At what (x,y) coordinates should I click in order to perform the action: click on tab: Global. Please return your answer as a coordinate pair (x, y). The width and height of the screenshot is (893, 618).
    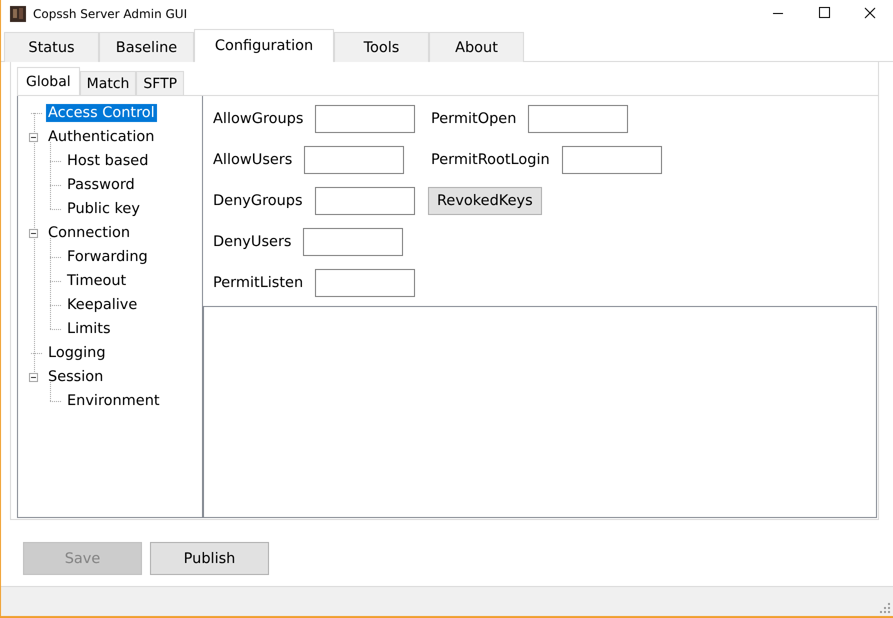
    Looking at the image, I should click on (48, 81).